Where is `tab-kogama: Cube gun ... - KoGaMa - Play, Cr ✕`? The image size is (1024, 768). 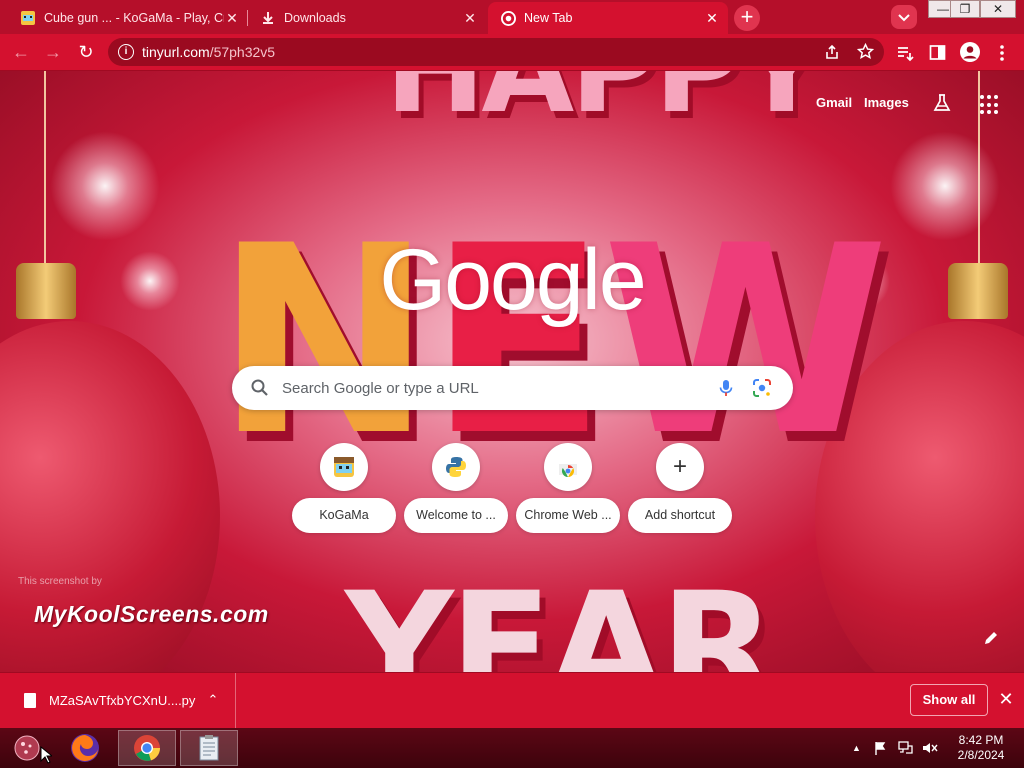
tab-kogama: Cube gun ... - KoGaMa - Play, Cr ✕ is located at coordinates (128, 18).